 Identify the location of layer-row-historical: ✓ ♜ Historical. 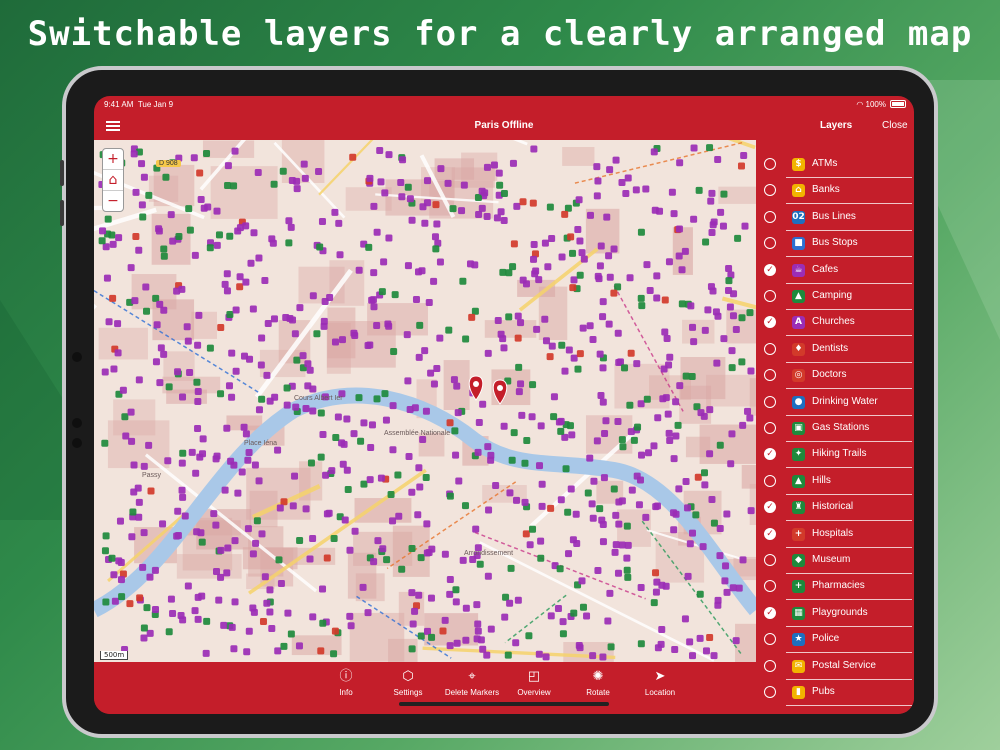
(835, 508).